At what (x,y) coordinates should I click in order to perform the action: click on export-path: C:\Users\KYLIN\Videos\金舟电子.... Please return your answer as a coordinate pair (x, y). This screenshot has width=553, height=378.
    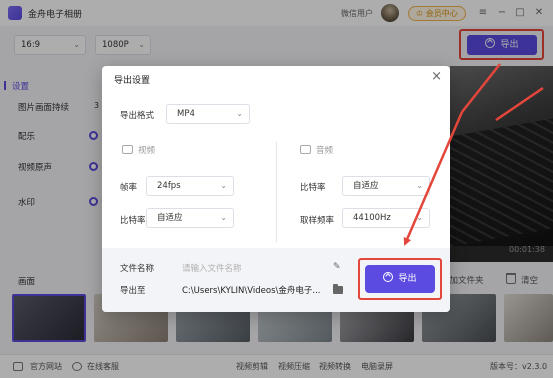
    Looking at the image, I should click on (251, 291).